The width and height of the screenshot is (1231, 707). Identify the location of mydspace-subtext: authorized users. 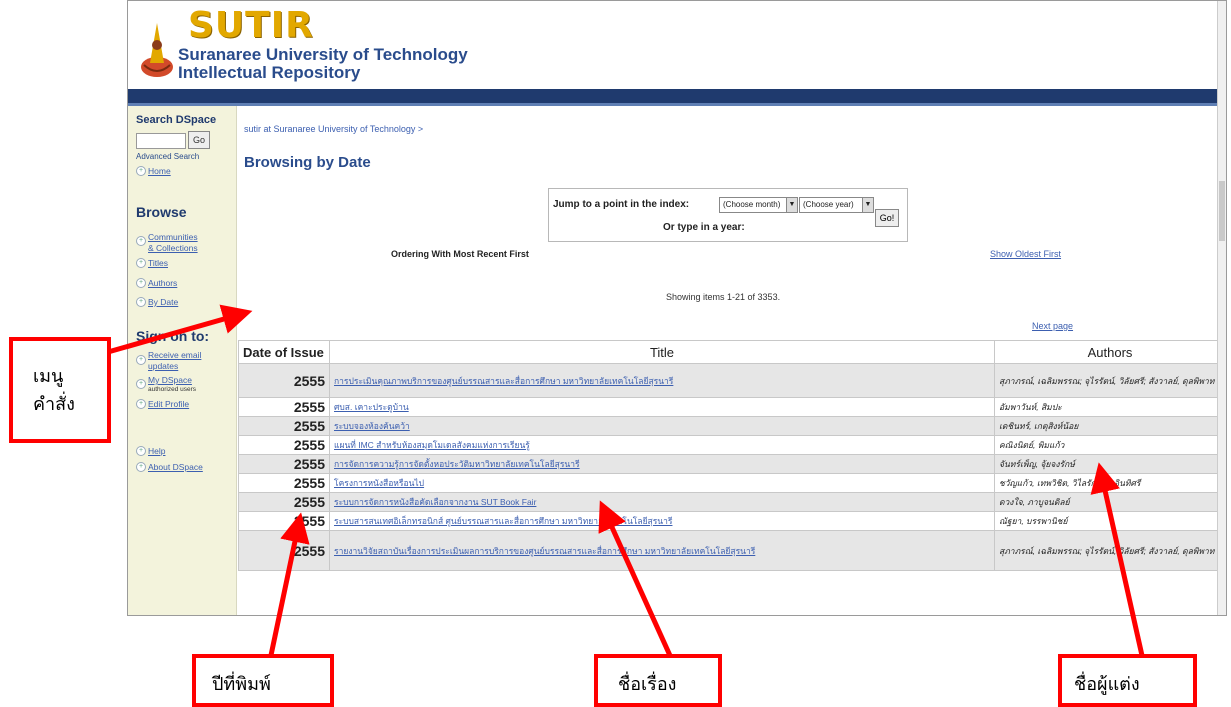
(172, 389).